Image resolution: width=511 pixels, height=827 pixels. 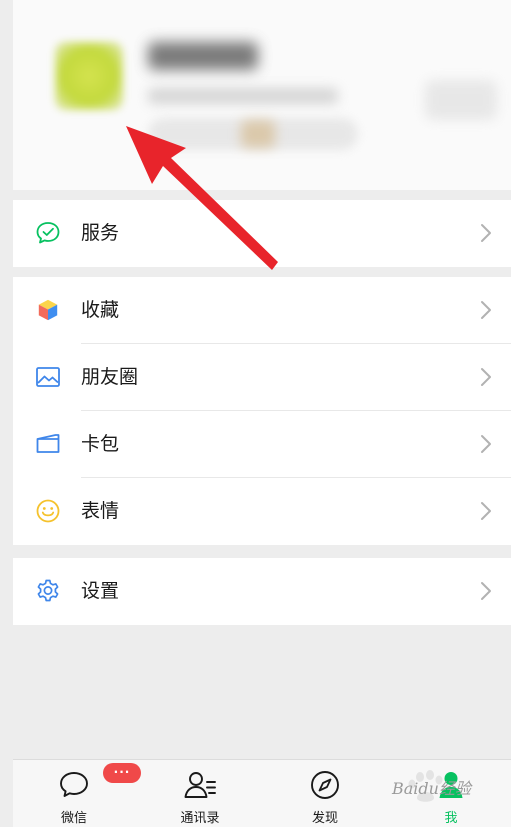 What do you see at coordinates (258, 134) in the screenshot?
I see `status-thumbnail-blurred` at bounding box center [258, 134].